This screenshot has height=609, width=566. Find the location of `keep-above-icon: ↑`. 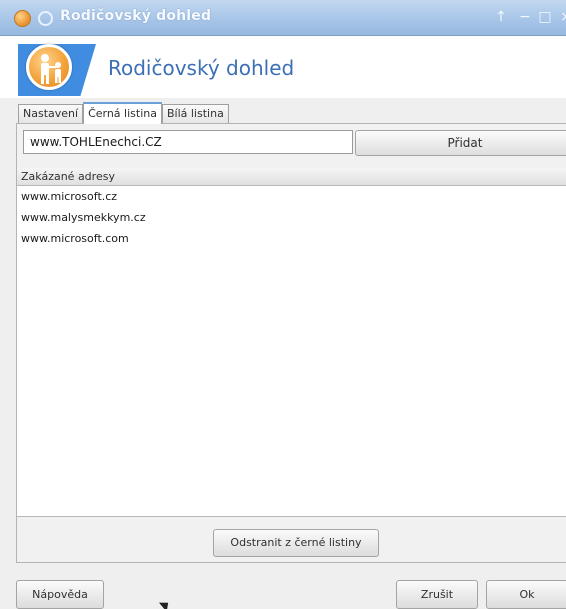

keep-above-icon: ↑ is located at coordinates (501, 17).